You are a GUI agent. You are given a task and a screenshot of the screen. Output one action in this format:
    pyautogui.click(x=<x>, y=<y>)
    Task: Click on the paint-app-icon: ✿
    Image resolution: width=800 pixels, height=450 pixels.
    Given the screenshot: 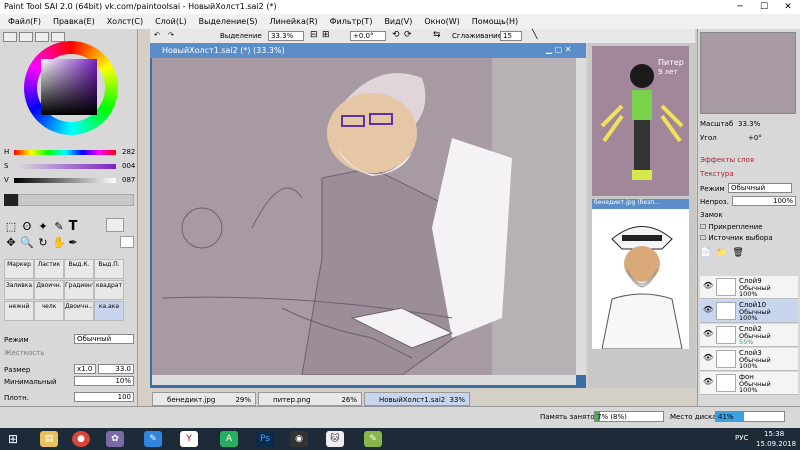 What is the action you would take?
    pyautogui.click(x=115, y=439)
    